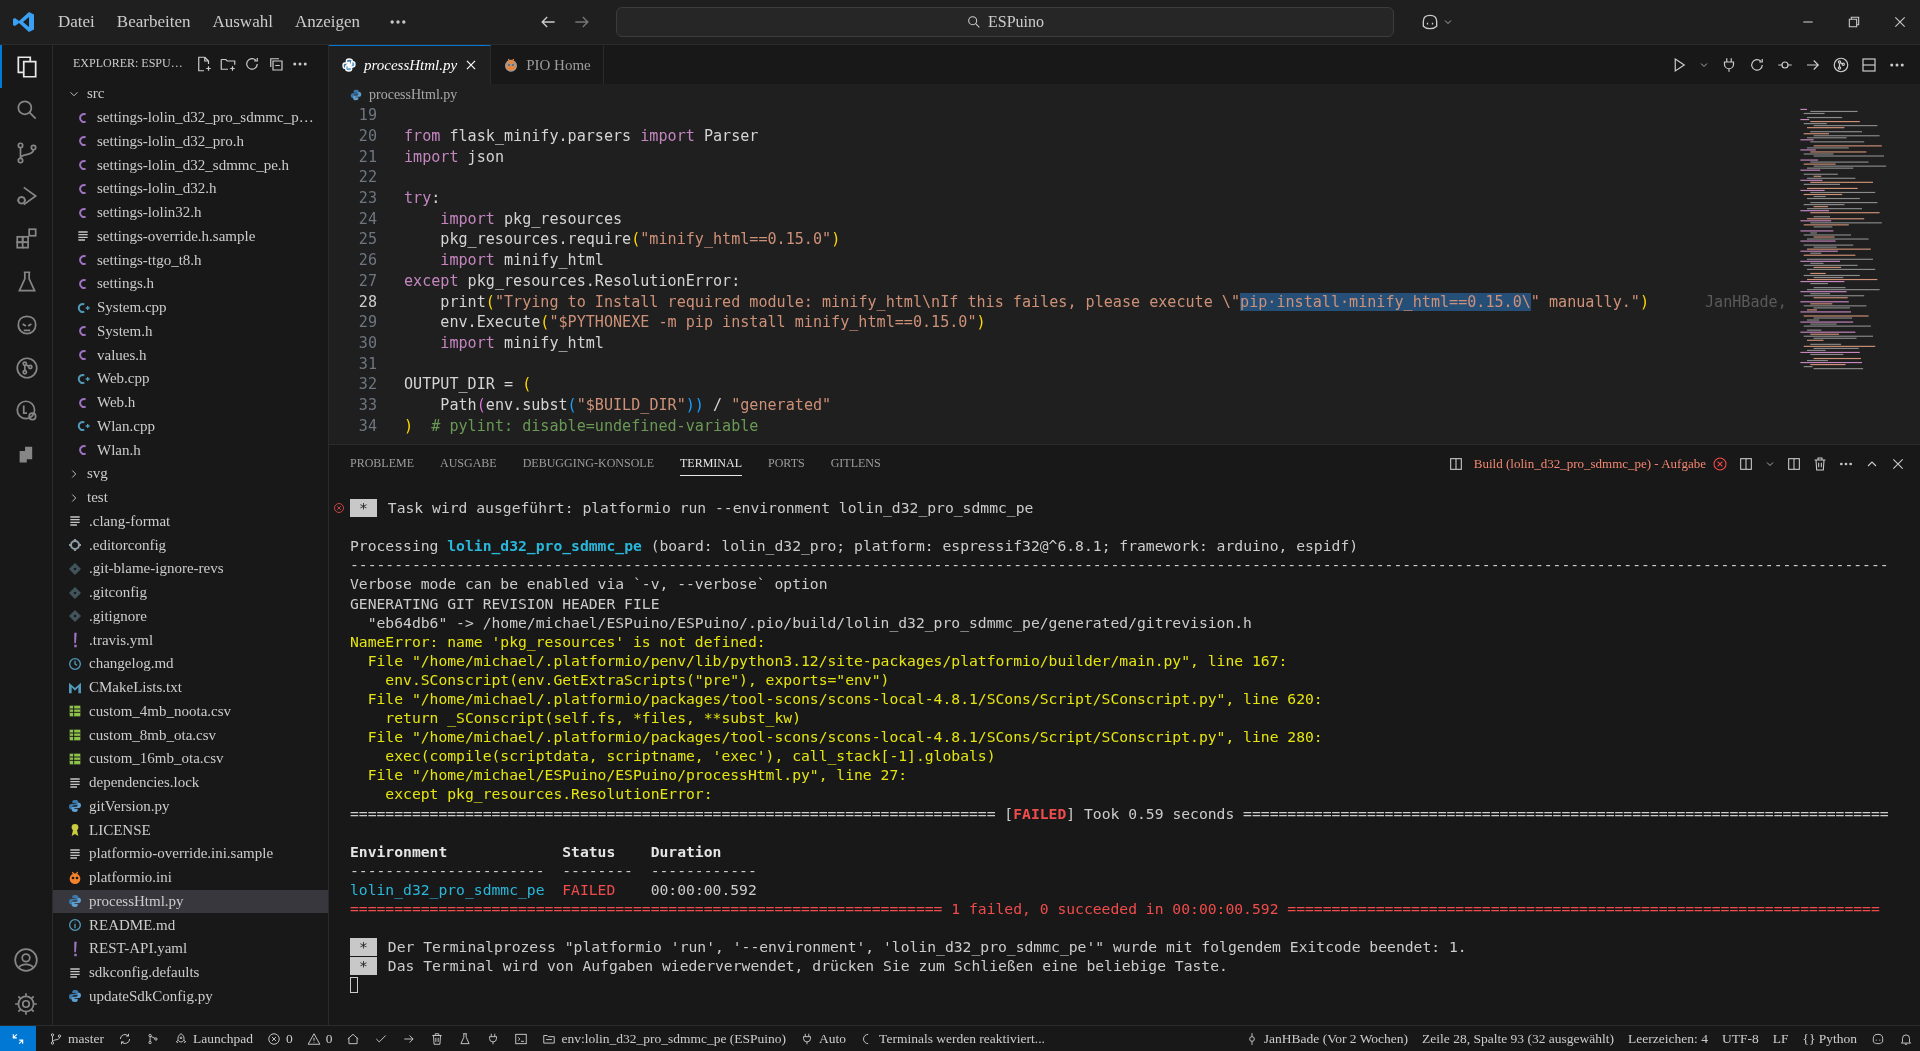 The image size is (1920, 1051). Describe the element at coordinates (75, 592) in the screenshot. I see `diamond-icon` at that location.